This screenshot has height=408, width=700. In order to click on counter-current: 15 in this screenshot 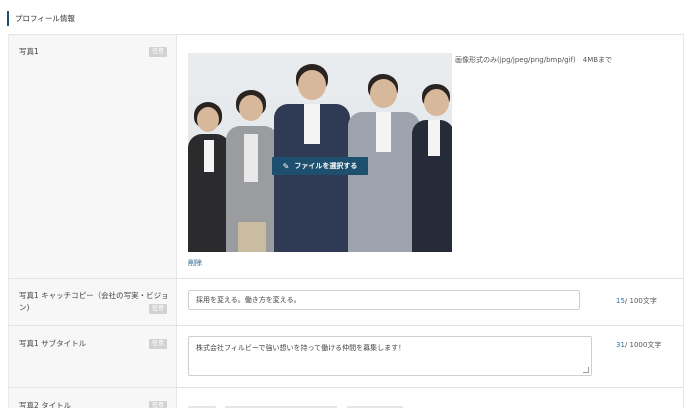, I will do `click(620, 301)`.